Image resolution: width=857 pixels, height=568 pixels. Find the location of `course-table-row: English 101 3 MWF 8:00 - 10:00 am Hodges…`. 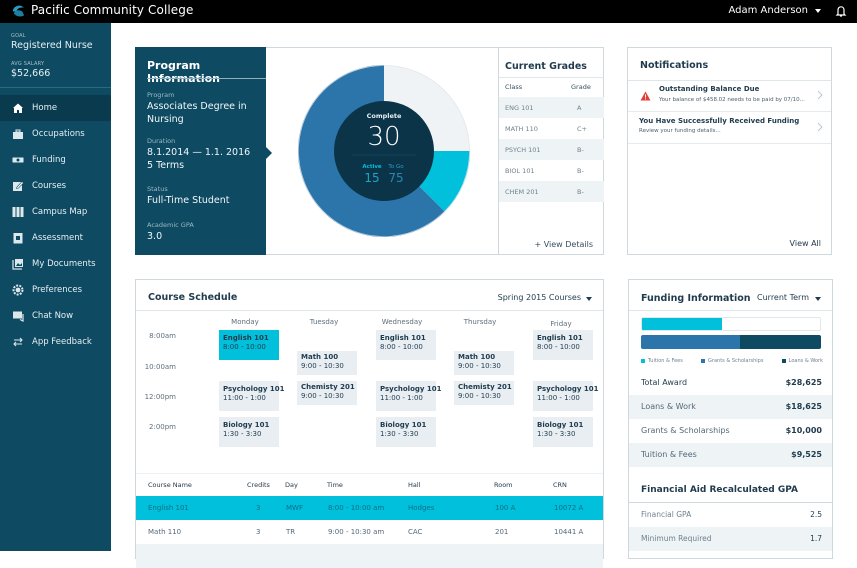

course-table-row: English 101 3 MWF 8:00 - 10:00 am Hodges… is located at coordinates (369, 508).